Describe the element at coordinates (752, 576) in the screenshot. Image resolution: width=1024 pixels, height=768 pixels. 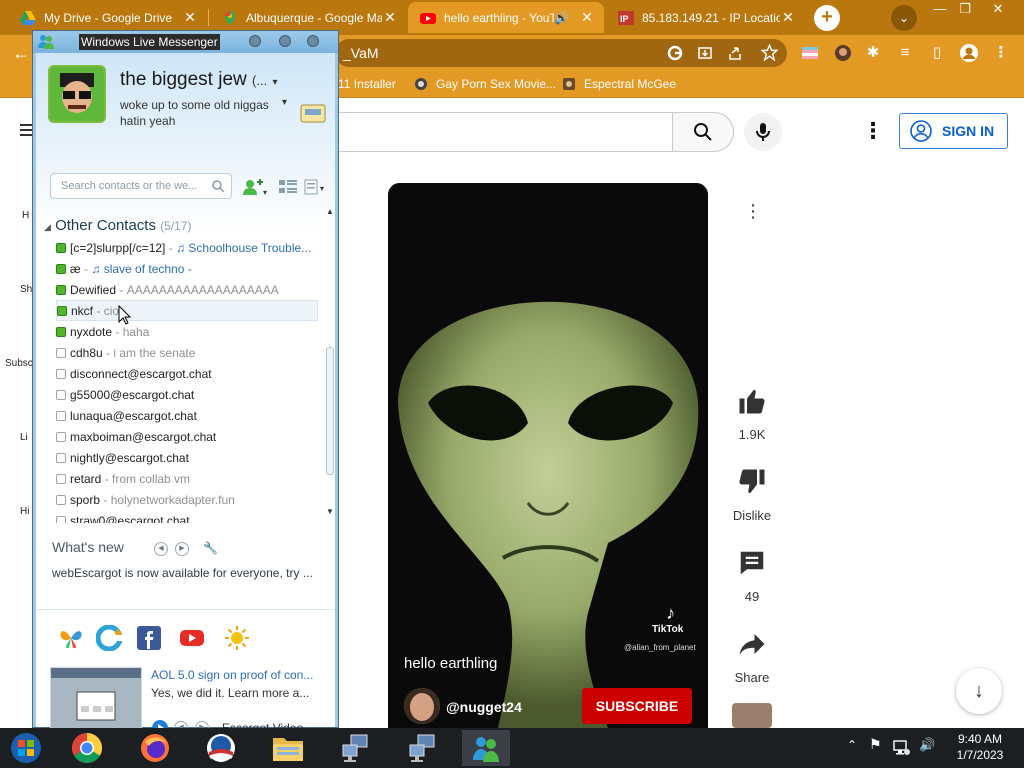
I see `comments-button: 49` at that location.